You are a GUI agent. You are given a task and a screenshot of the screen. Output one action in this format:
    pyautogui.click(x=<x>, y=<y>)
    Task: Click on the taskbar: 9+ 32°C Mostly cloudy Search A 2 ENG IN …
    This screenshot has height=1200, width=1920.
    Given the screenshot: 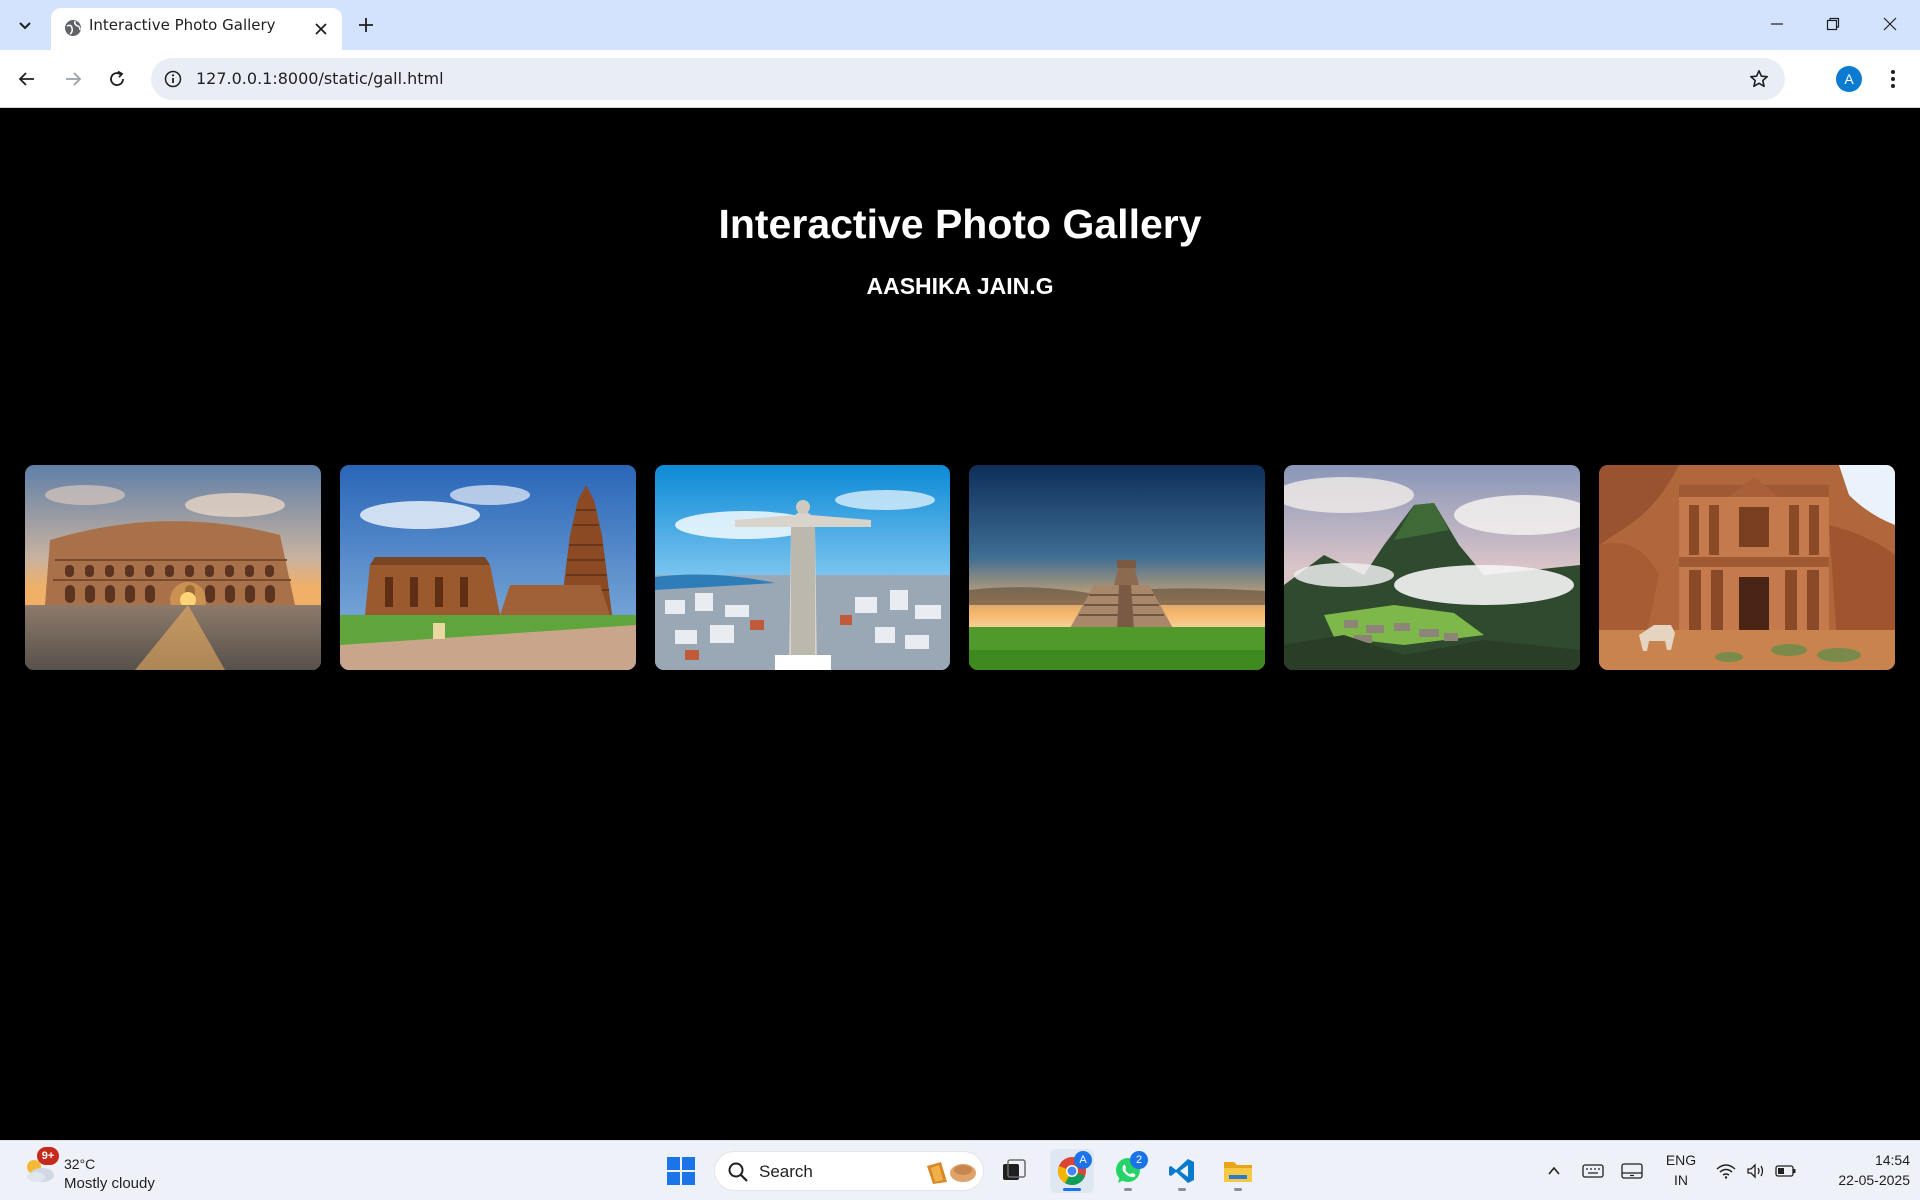 What is the action you would take?
    pyautogui.click(x=960, y=1170)
    